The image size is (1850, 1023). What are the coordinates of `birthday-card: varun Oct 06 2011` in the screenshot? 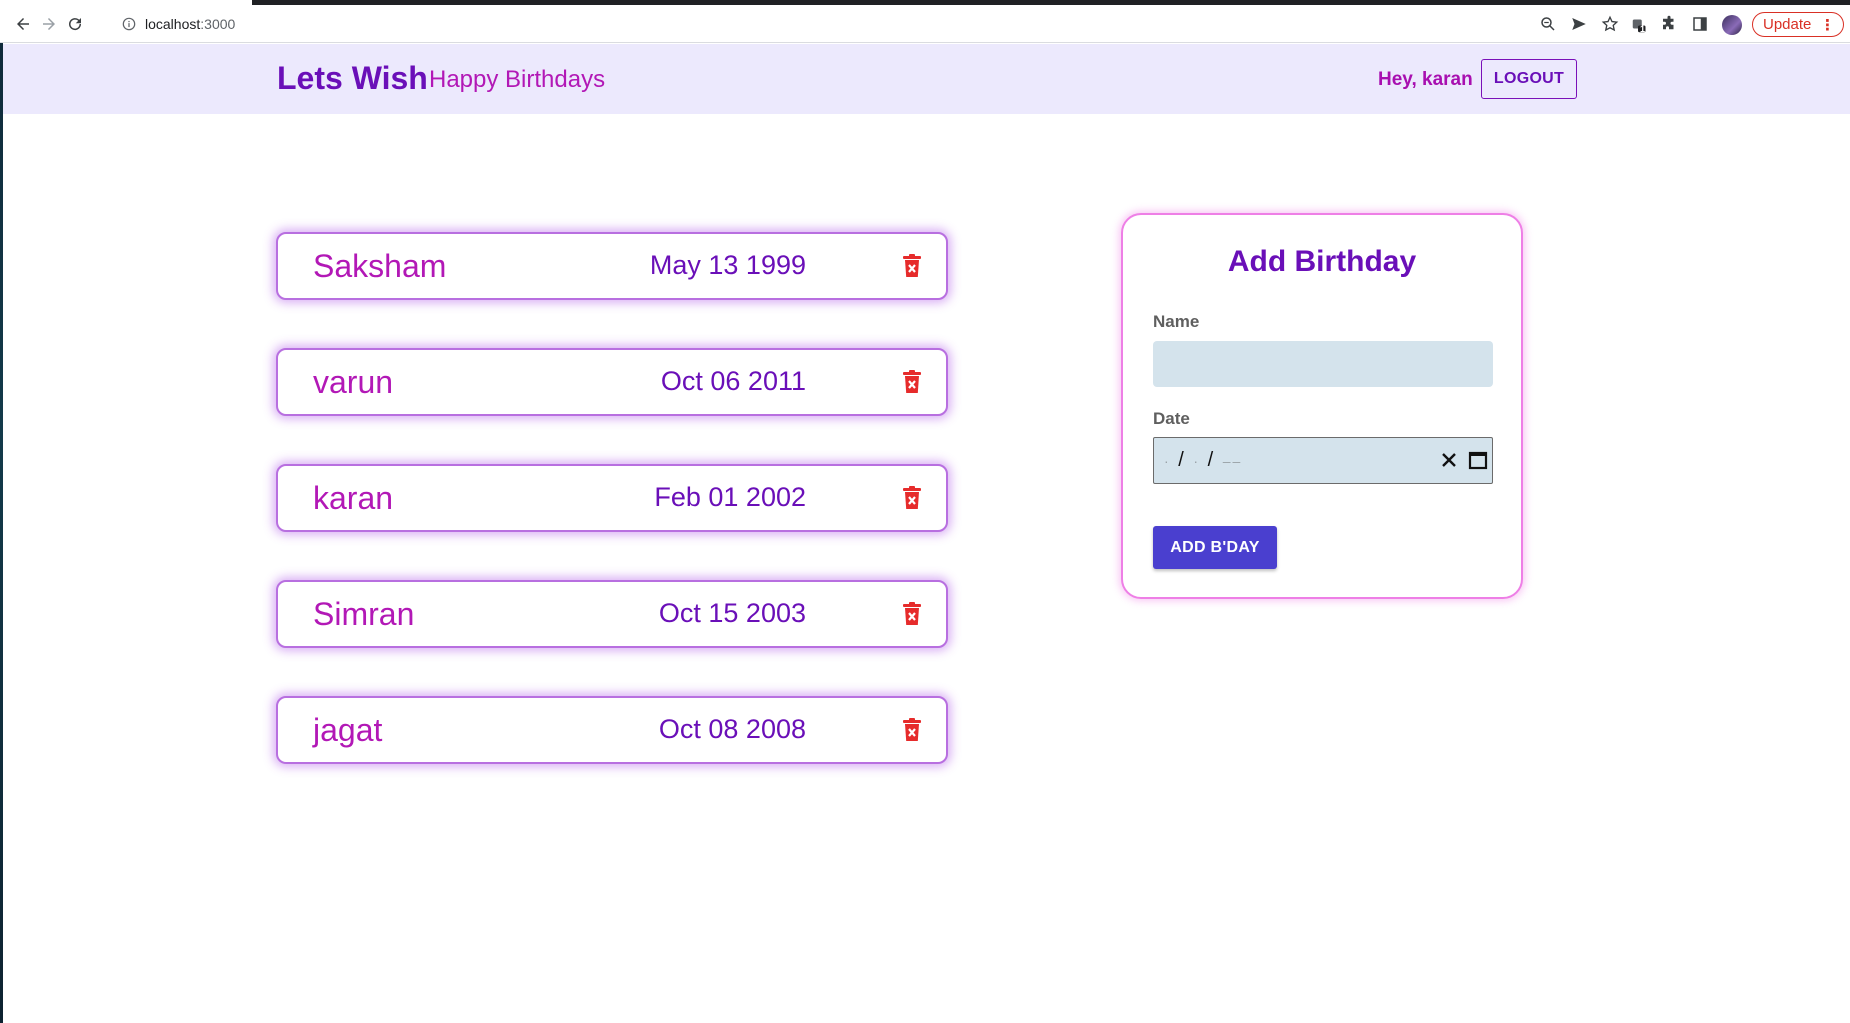 It's located at (612, 382).